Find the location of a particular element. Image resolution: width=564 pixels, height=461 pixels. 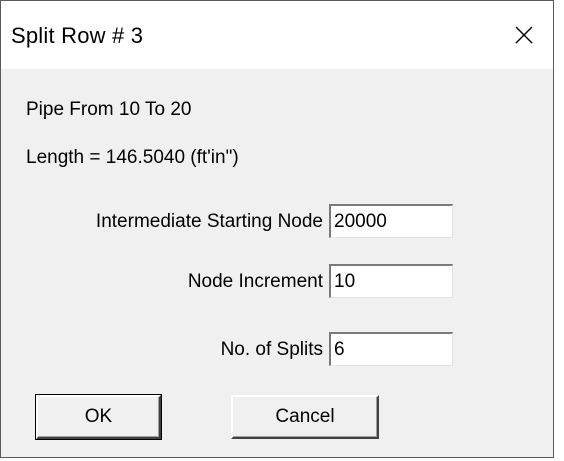

node-increment-input is located at coordinates (391, 281).